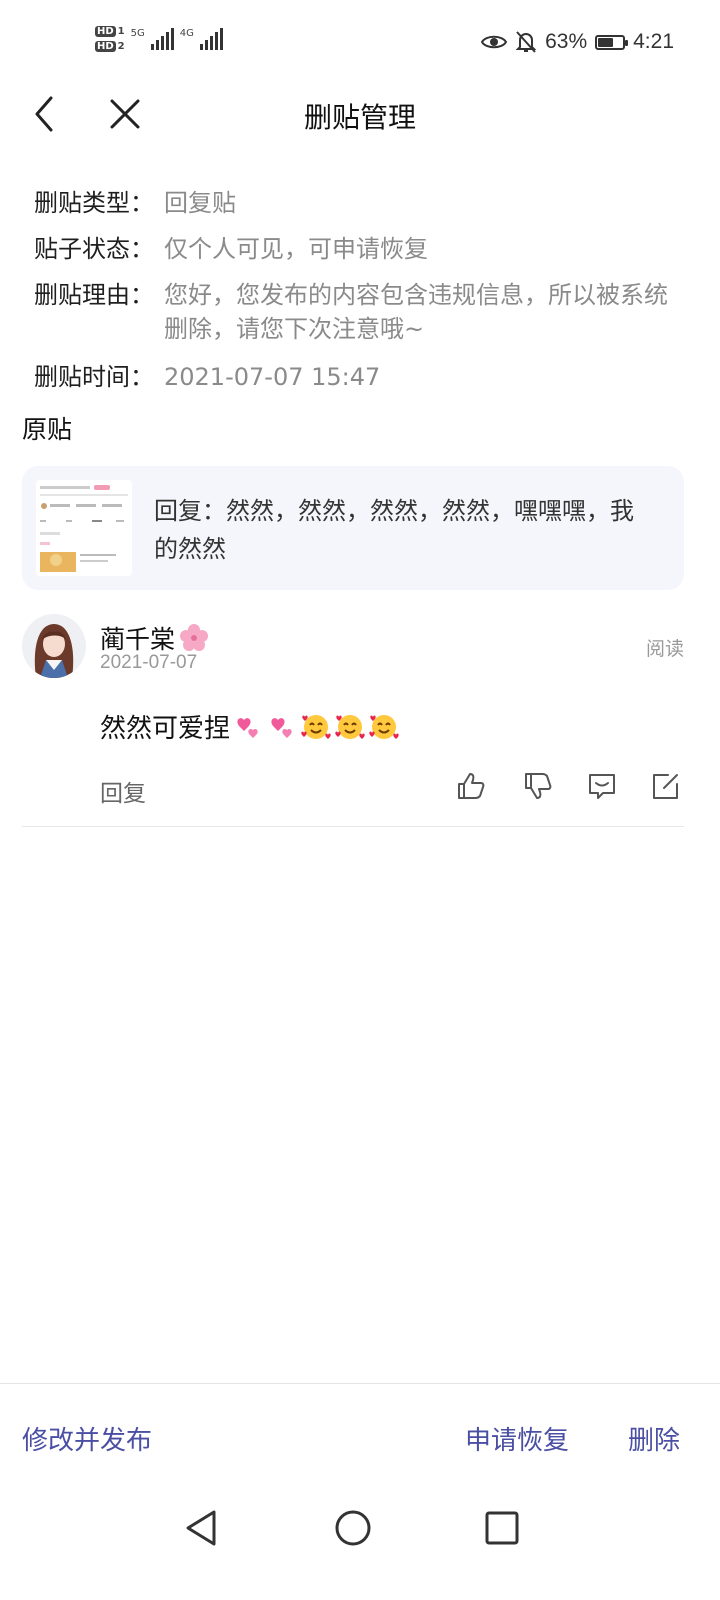 This screenshot has height=1600, width=720. Describe the element at coordinates (272, 377) in the screenshot. I see `time-value: 2021-07-07 15:47` at that location.